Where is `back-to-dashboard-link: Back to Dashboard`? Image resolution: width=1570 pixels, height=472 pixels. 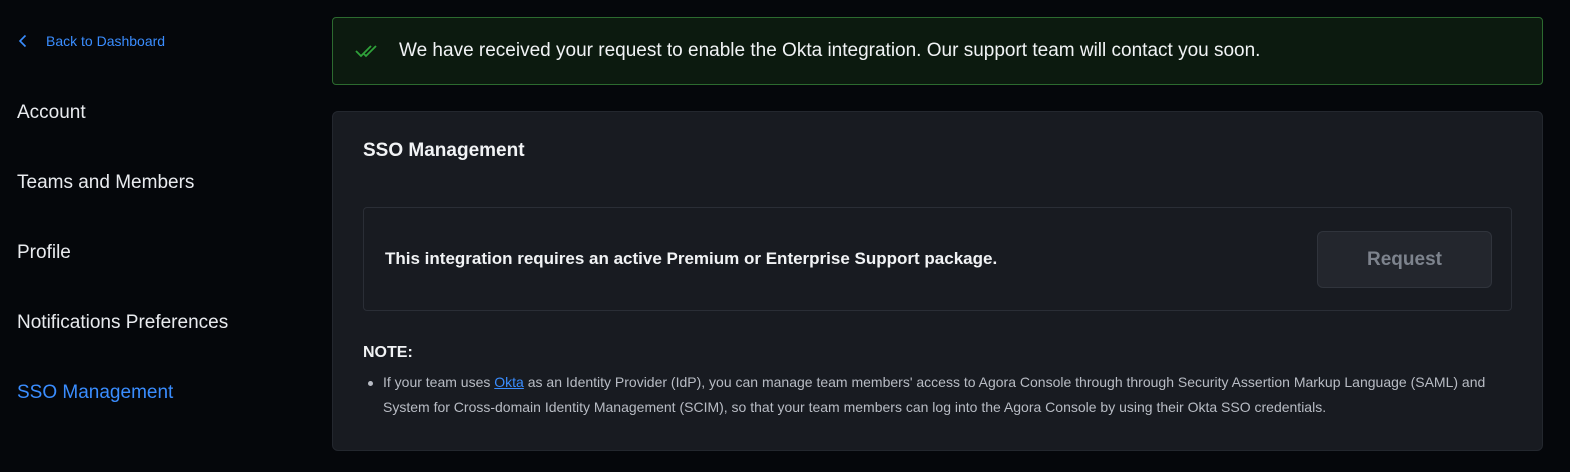 back-to-dashboard-link: Back to Dashboard is located at coordinates (91, 41).